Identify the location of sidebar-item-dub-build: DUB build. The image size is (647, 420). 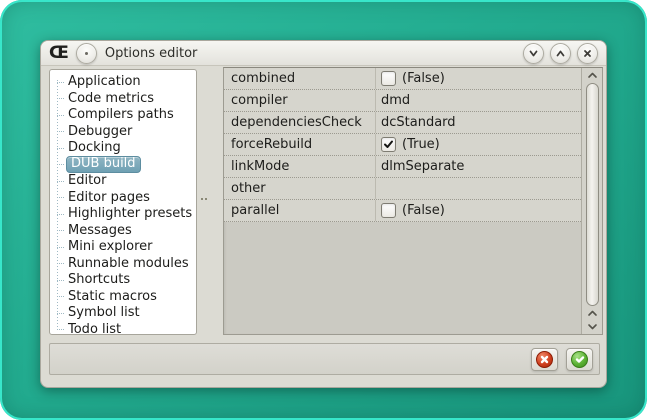
(123, 165).